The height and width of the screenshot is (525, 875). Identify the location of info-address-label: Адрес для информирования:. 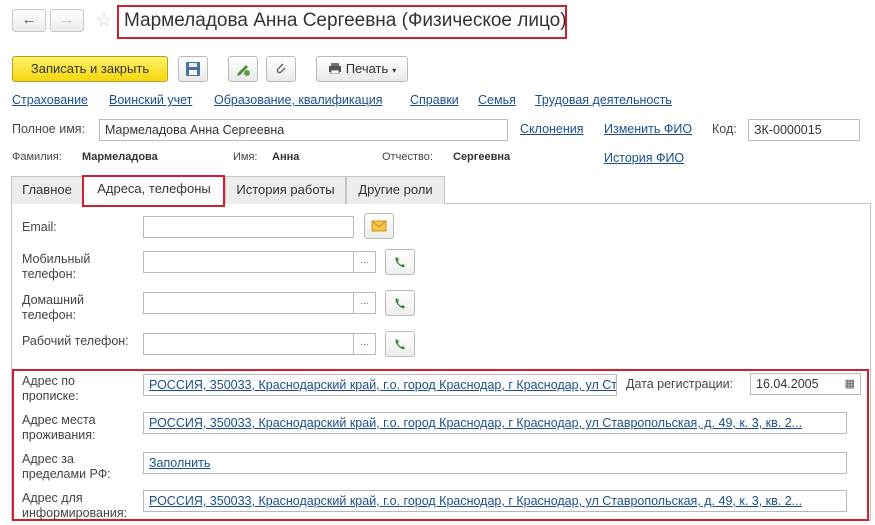
(75, 505).